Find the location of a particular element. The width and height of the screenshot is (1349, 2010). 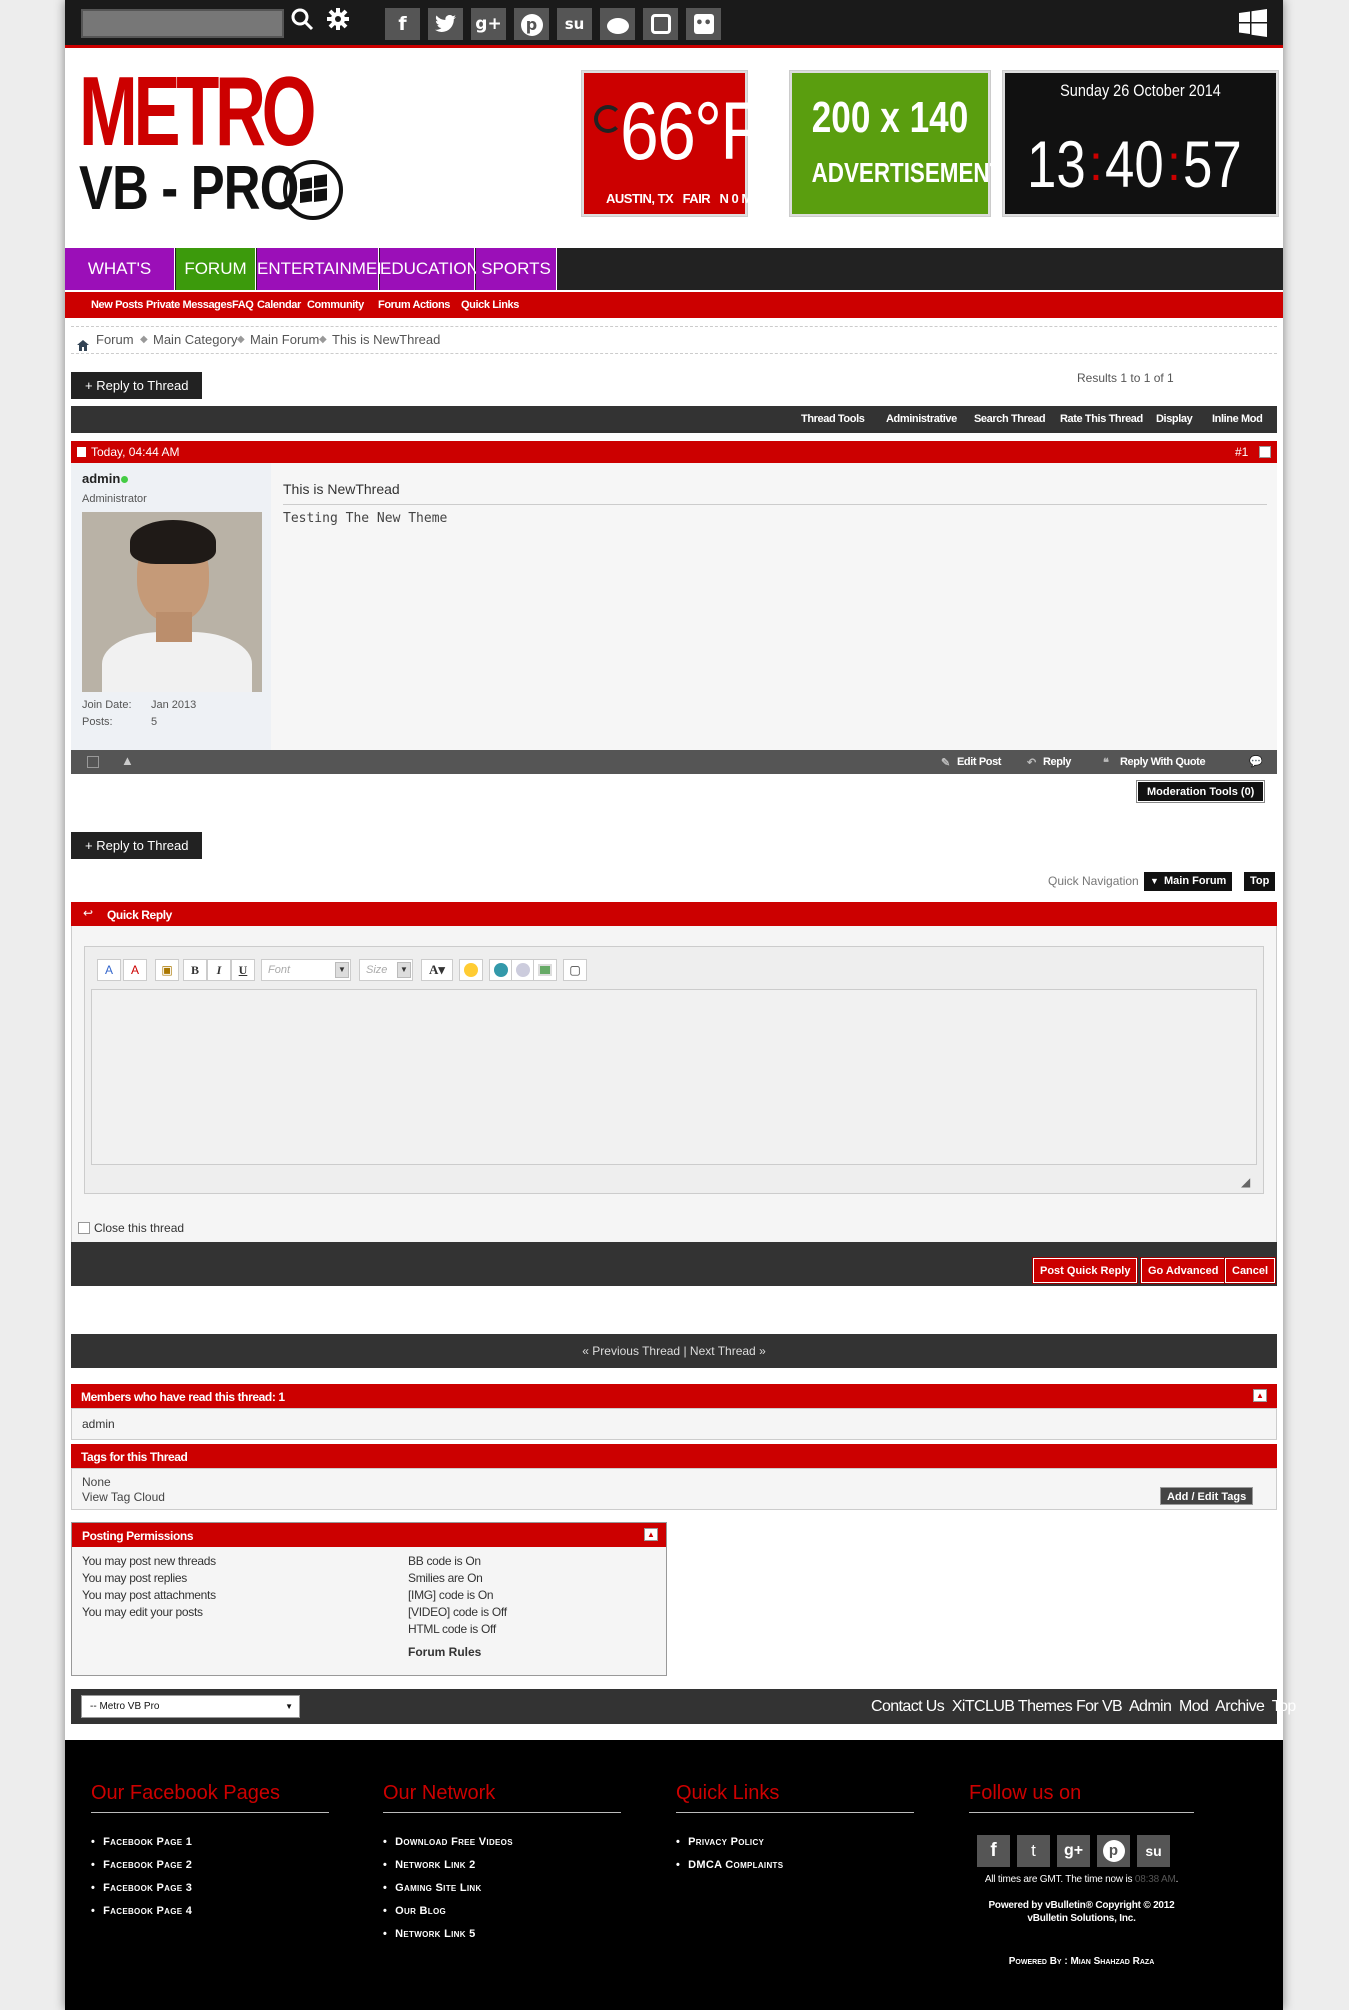

facebook-page-link: Facebook Page 3 is located at coordinates (141, 1888).